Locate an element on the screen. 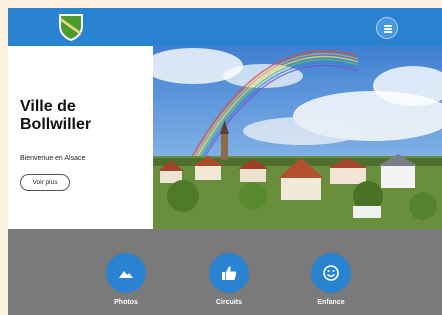 This screenshot has height=315, width=442. shortcut-photos: Photos is located at coordinates (126, 281).